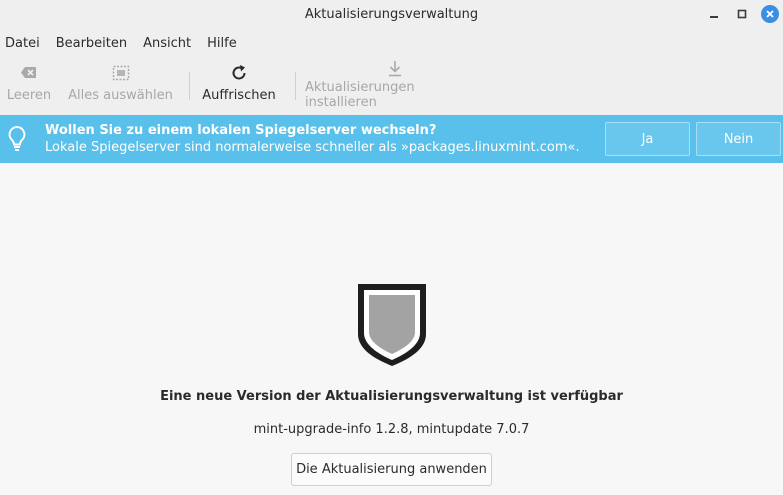 The height and width of the screenshot is (495, 783). What do you see at coordinates (738, 139) in the screenshot?
I see `no-button: Nein` at bounding box center [738, 139].